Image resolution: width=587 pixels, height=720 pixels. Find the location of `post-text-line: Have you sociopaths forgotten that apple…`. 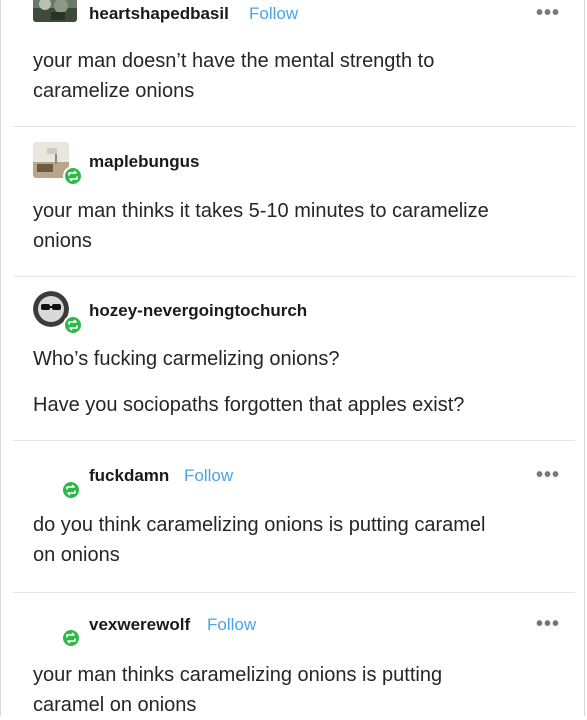

post-text-line: Have you sociopaths forgotten that apple… is located at coordinates (249, 405).